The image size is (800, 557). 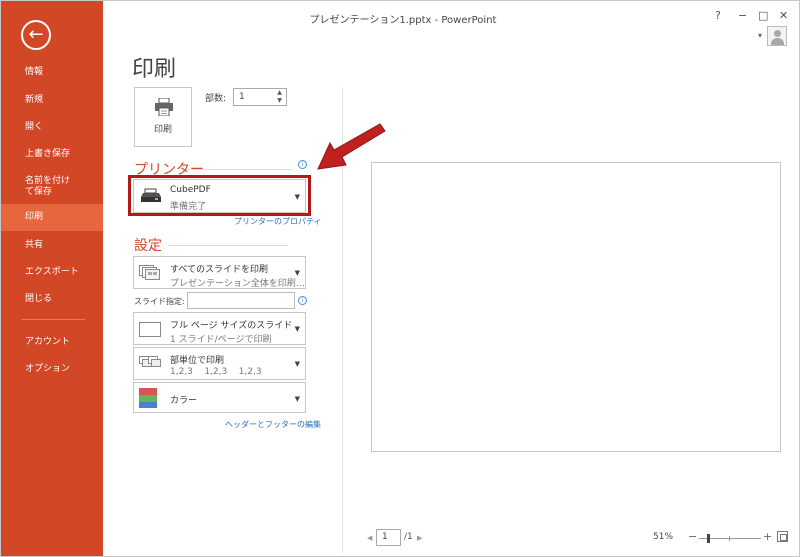 I want to click on print-button: 印刷, so click(x=163, y=117).